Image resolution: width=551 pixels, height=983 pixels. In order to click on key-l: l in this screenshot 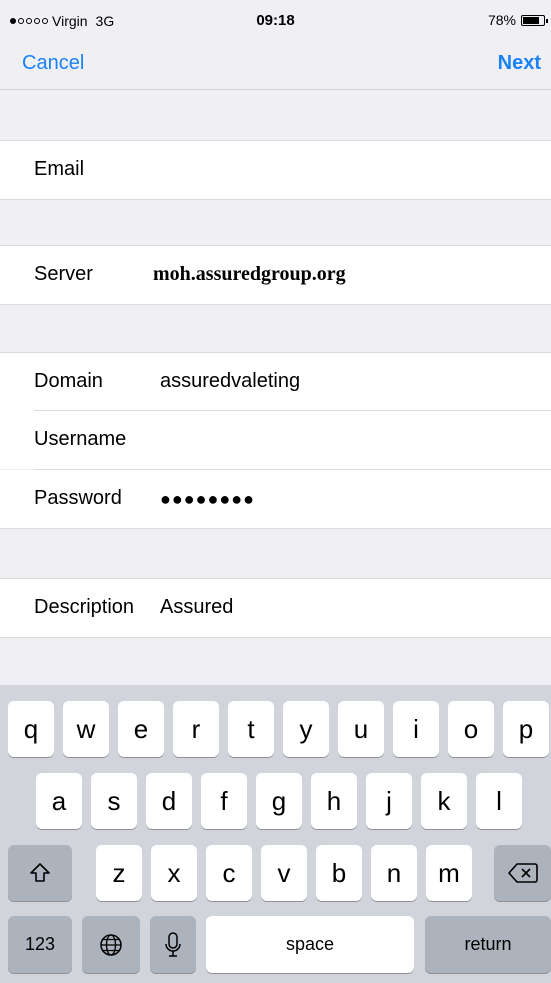, I will do `click(499, 801)`.